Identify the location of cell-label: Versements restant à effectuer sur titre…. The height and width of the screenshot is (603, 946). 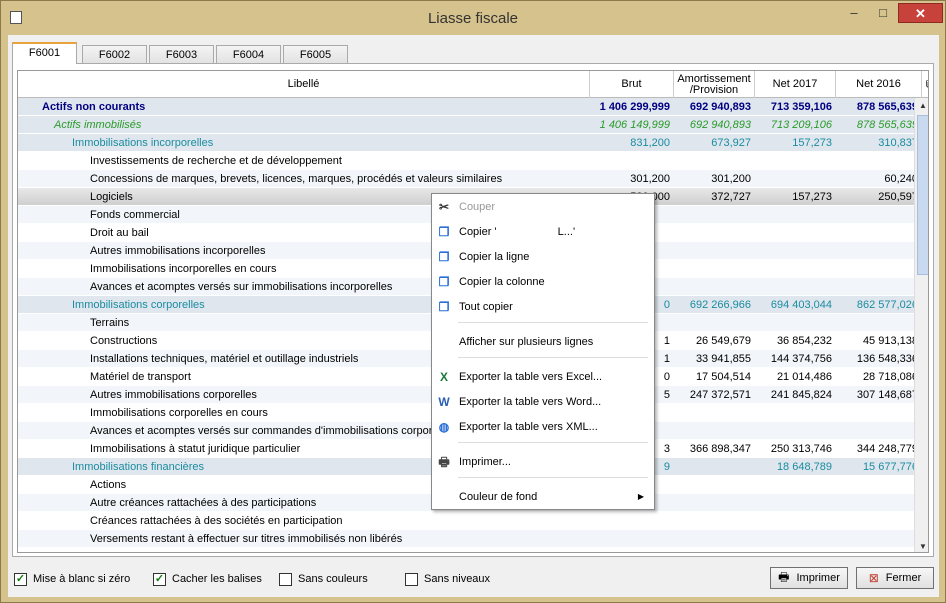
(304, 539).